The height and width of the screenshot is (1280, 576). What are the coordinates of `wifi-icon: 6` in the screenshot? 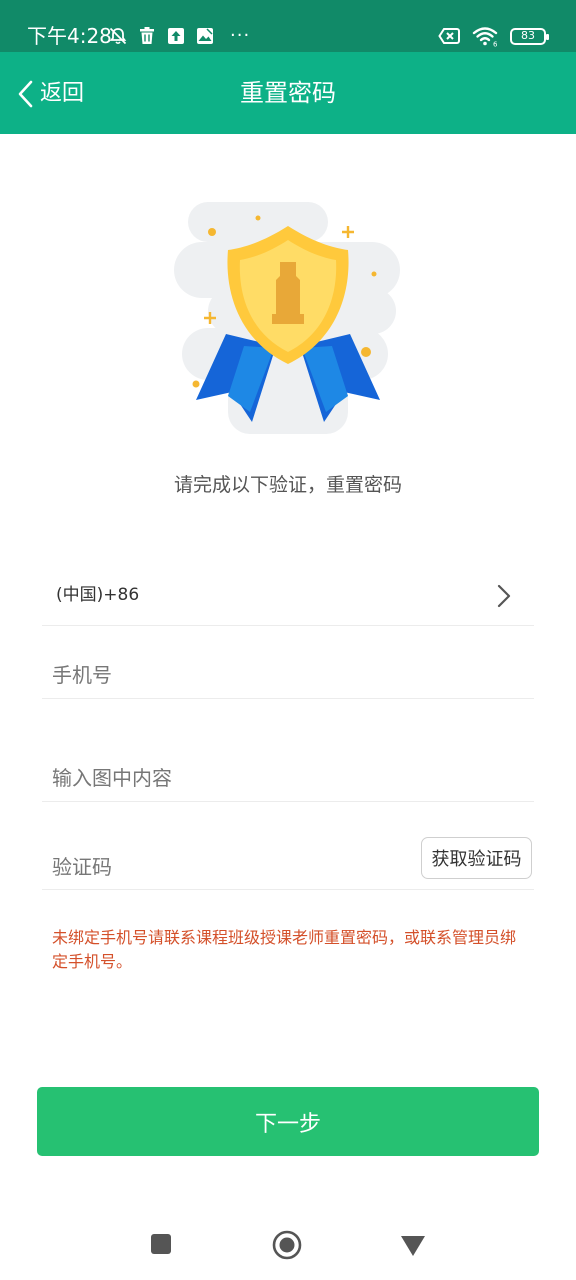 It's located at (485, 37).